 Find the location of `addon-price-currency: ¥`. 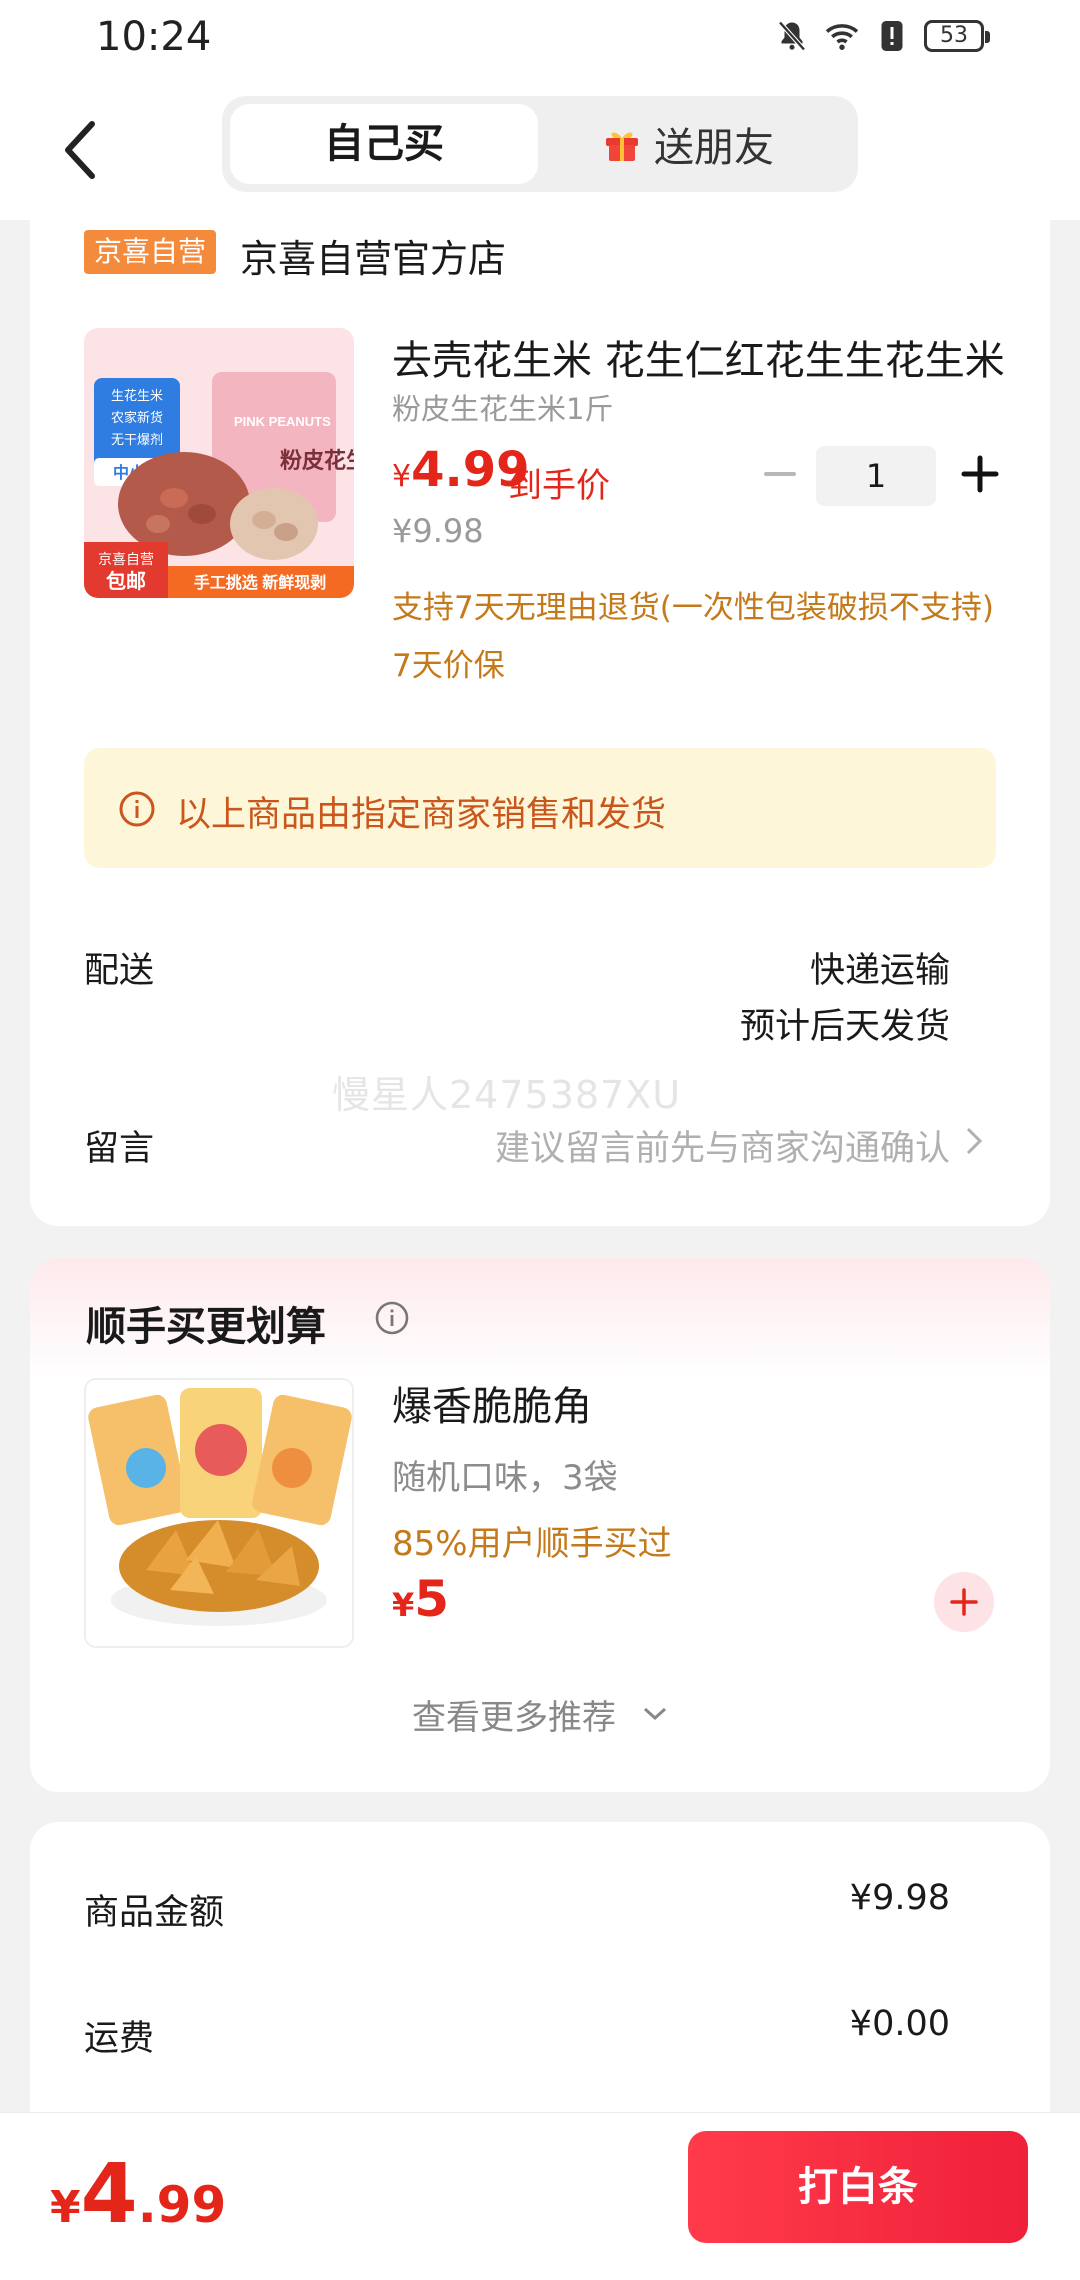

addon-price-currency: ¥ is located at coordinates (403, 1605).